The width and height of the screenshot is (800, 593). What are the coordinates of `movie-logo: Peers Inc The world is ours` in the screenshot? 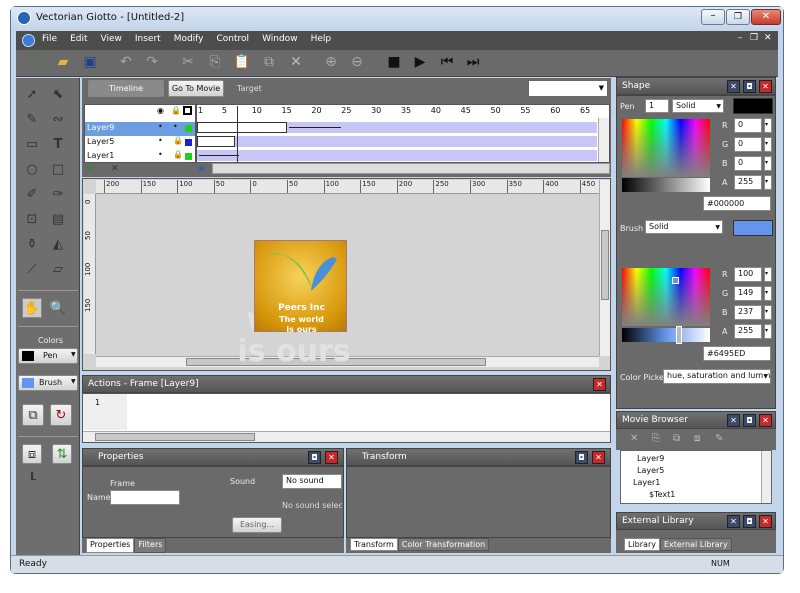 It's located at (300, 287).